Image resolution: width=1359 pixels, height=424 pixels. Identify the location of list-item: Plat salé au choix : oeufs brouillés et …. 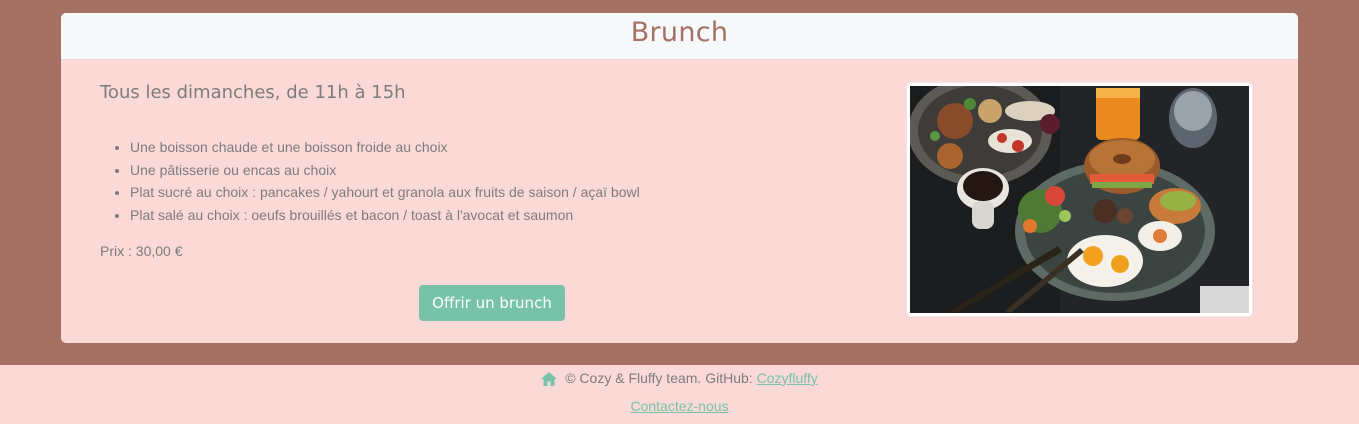
(385, 215).